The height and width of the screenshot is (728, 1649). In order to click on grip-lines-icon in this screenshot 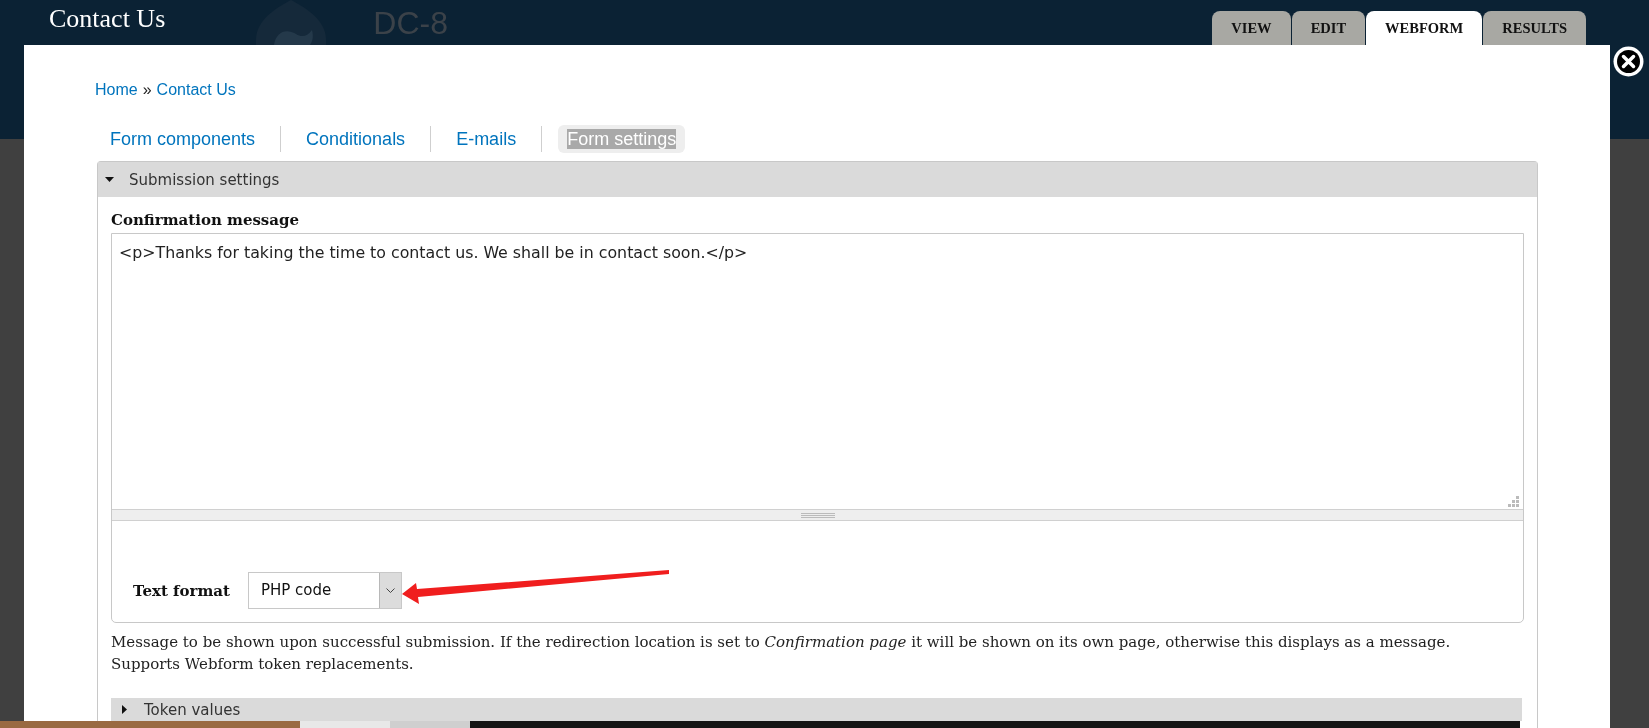, I will do `click(817, 515)`.